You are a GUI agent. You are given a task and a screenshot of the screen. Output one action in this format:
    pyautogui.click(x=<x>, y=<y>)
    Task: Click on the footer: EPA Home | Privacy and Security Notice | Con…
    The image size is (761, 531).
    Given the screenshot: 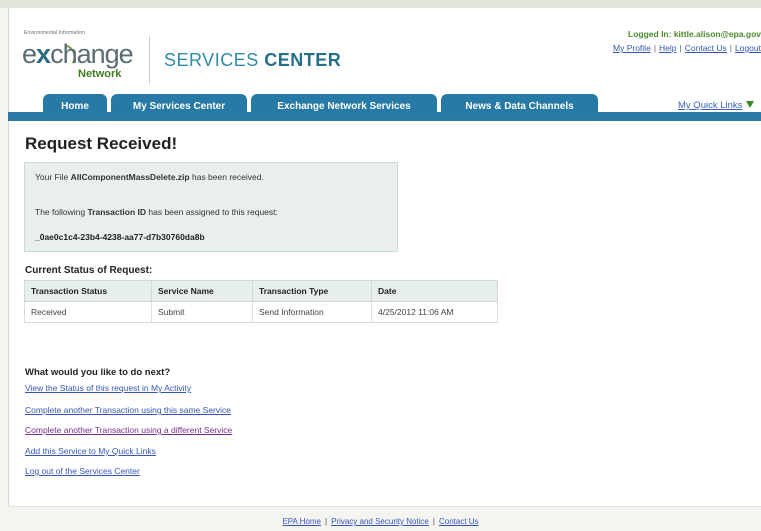 What is the action you would take?
    pyautogui.click(x=380, y=521)
    